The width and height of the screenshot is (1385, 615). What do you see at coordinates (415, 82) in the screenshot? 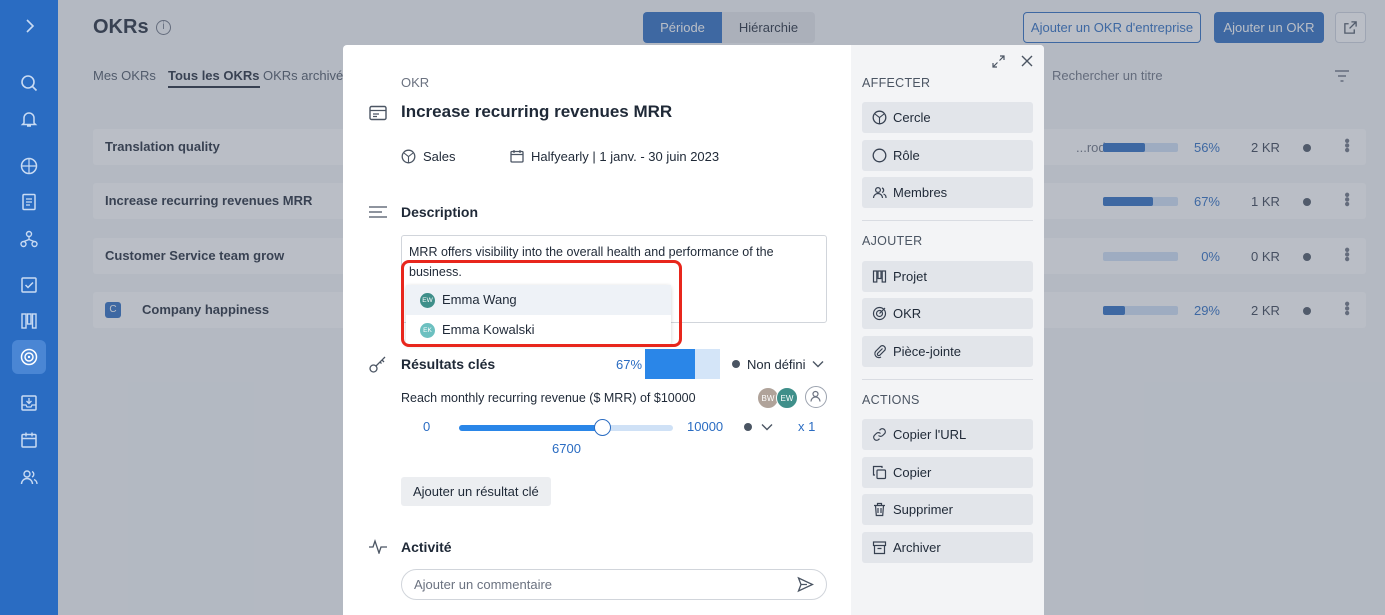
I see `okr-type-label: OKR` at bounding box center [415, 82].